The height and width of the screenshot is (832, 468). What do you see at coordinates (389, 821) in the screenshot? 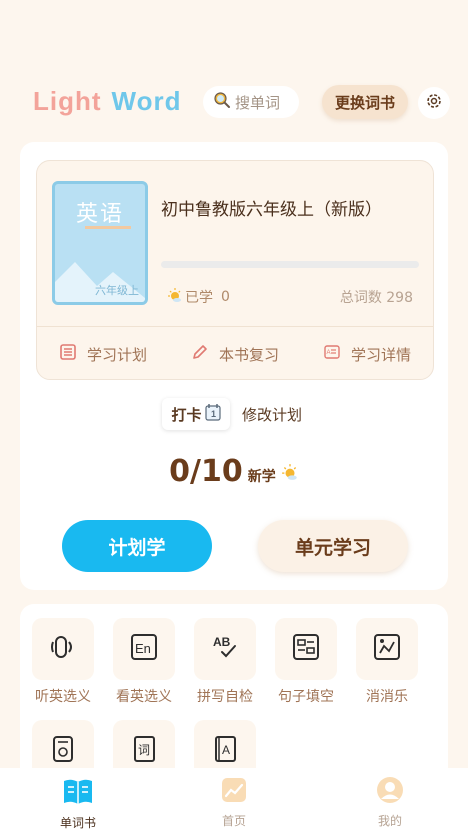
I see `nav-label: 我的` at bounding box center [389, 821].